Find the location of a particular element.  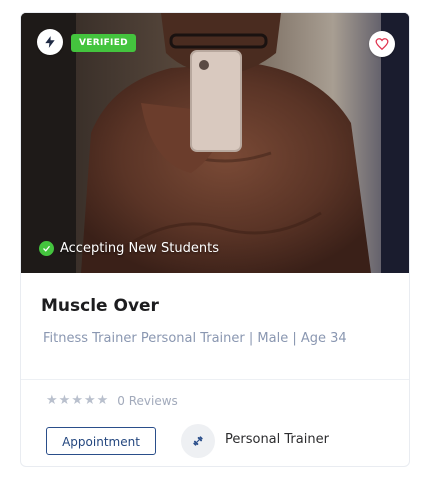

rating: ★ ★ ★ ★ ★ 0 Reviews is located at coordinates (112, 401).